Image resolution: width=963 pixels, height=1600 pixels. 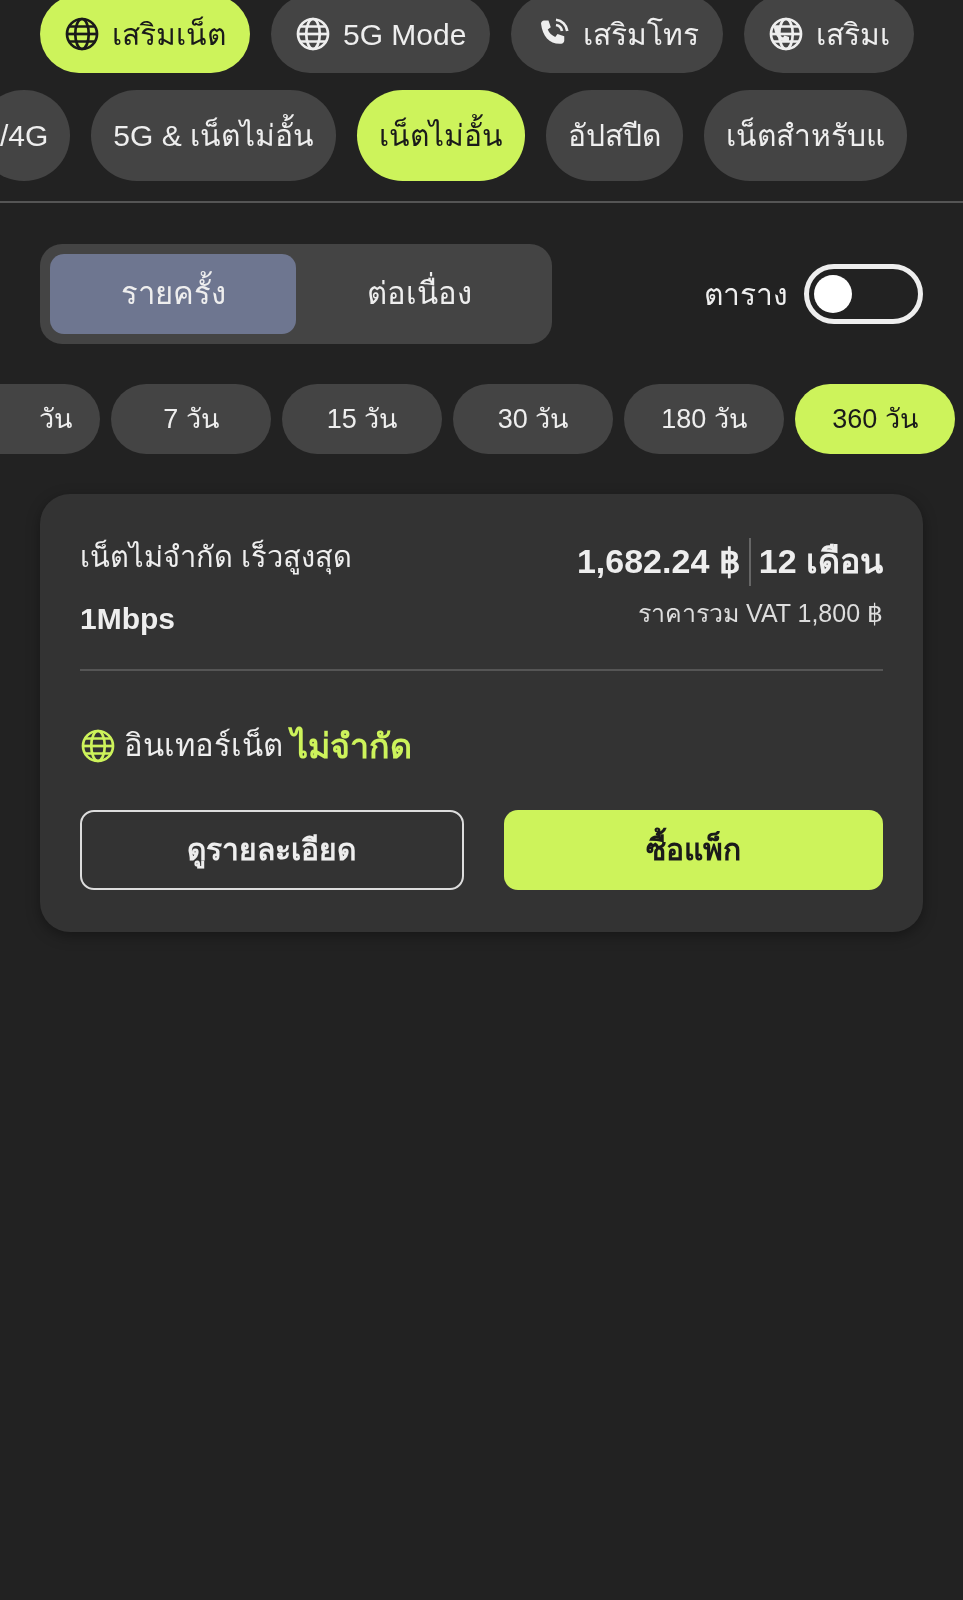 I want to click on buy-button: ซื้อแพ็ก, so click(x=693, y=849).